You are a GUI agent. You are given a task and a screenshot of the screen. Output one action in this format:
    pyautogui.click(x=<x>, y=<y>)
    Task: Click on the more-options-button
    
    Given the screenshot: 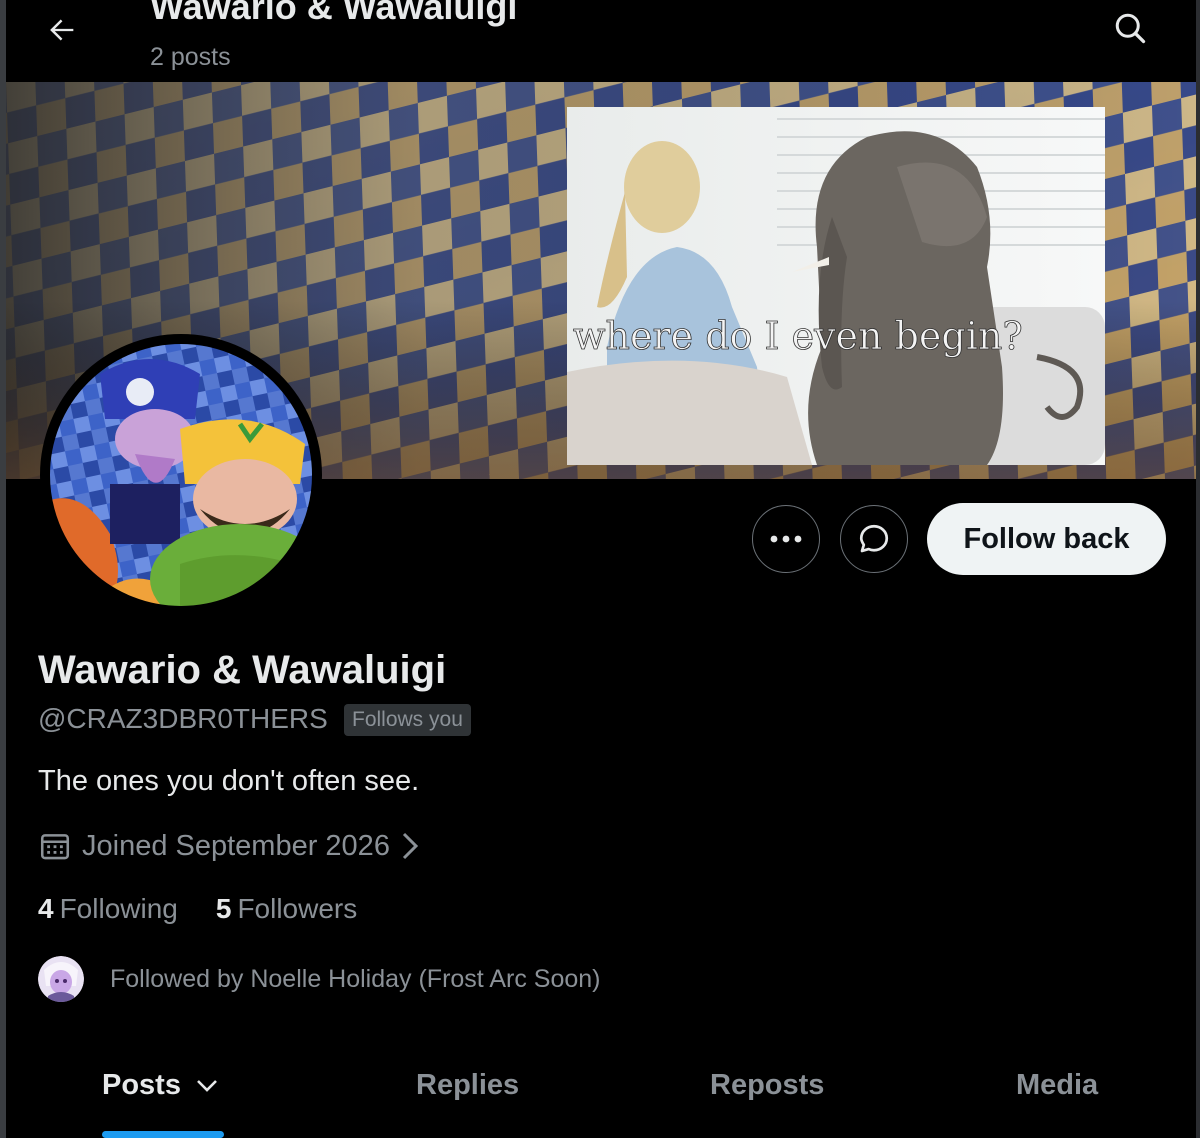 What is the action you would take?
    pyautogui.click(x=786, y=539)
    